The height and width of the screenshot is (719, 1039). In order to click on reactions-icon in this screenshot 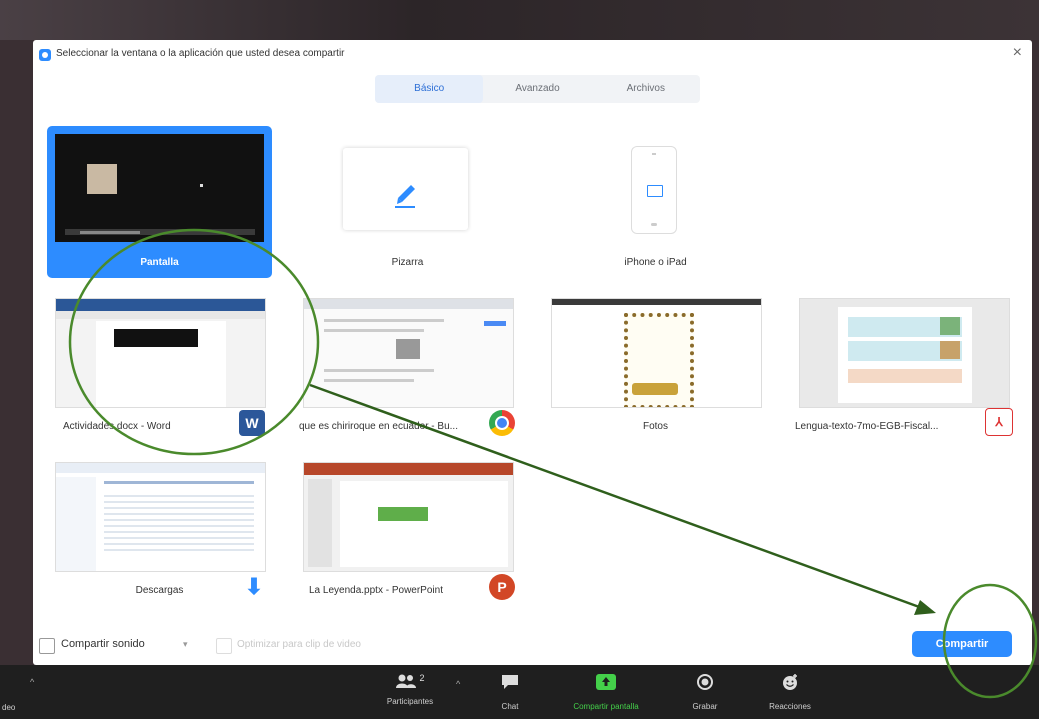, I will do `click(790, 682)`.